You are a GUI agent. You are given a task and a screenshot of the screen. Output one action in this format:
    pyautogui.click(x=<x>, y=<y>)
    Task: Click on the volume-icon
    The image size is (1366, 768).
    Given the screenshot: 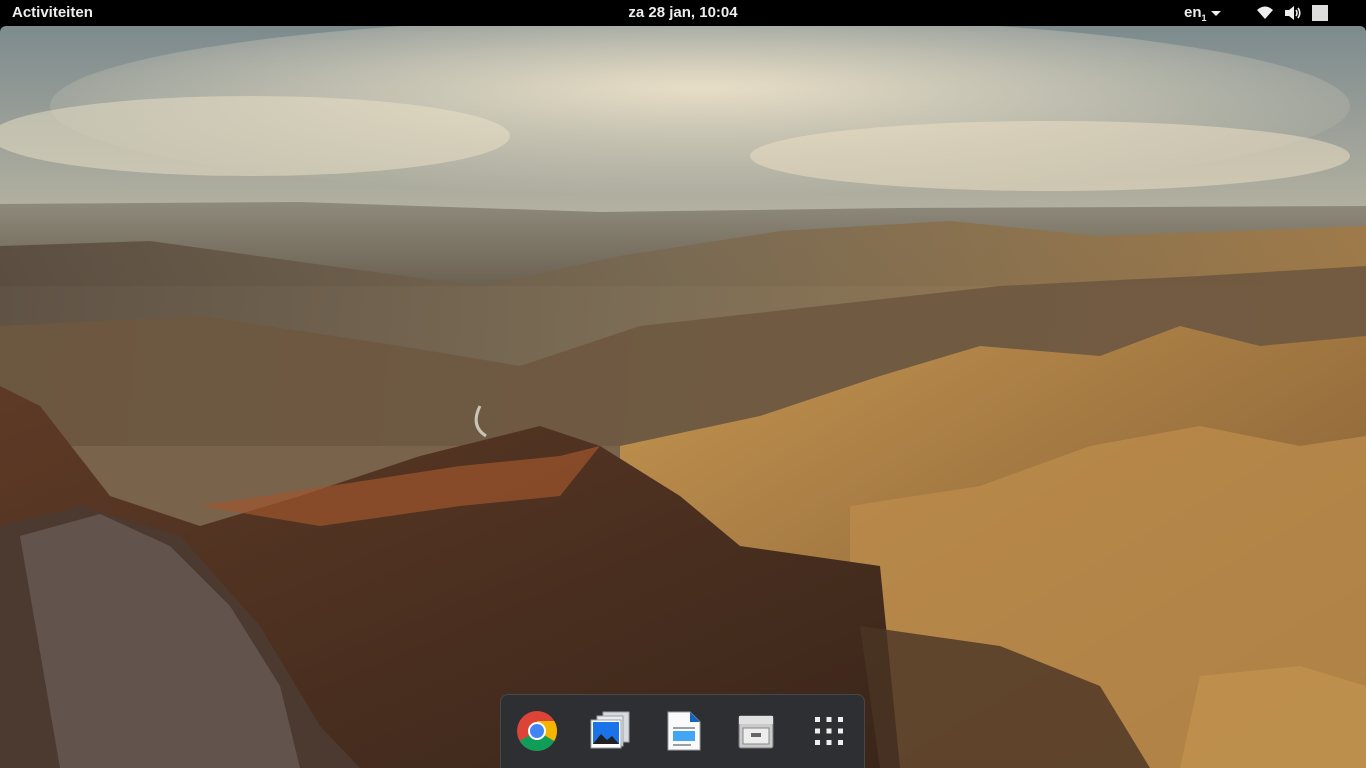 What is the action you would take?
    pyautogui.click(x=1293, y=13)
    